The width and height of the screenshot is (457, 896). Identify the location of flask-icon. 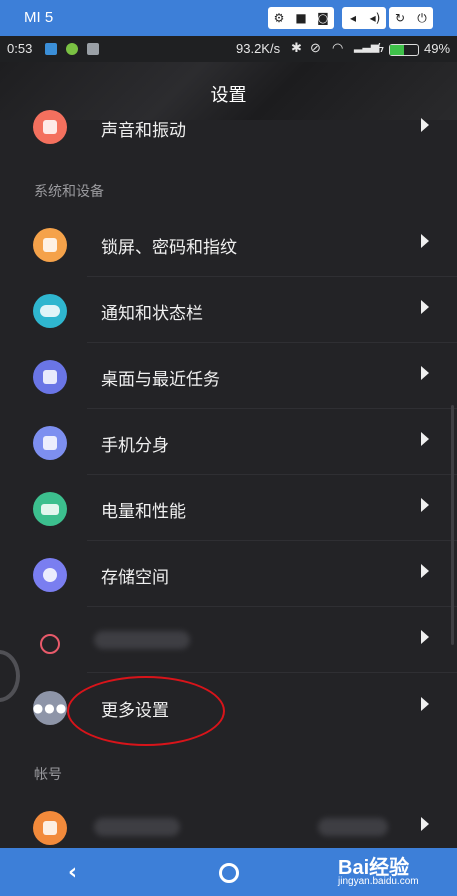
(50, 641).